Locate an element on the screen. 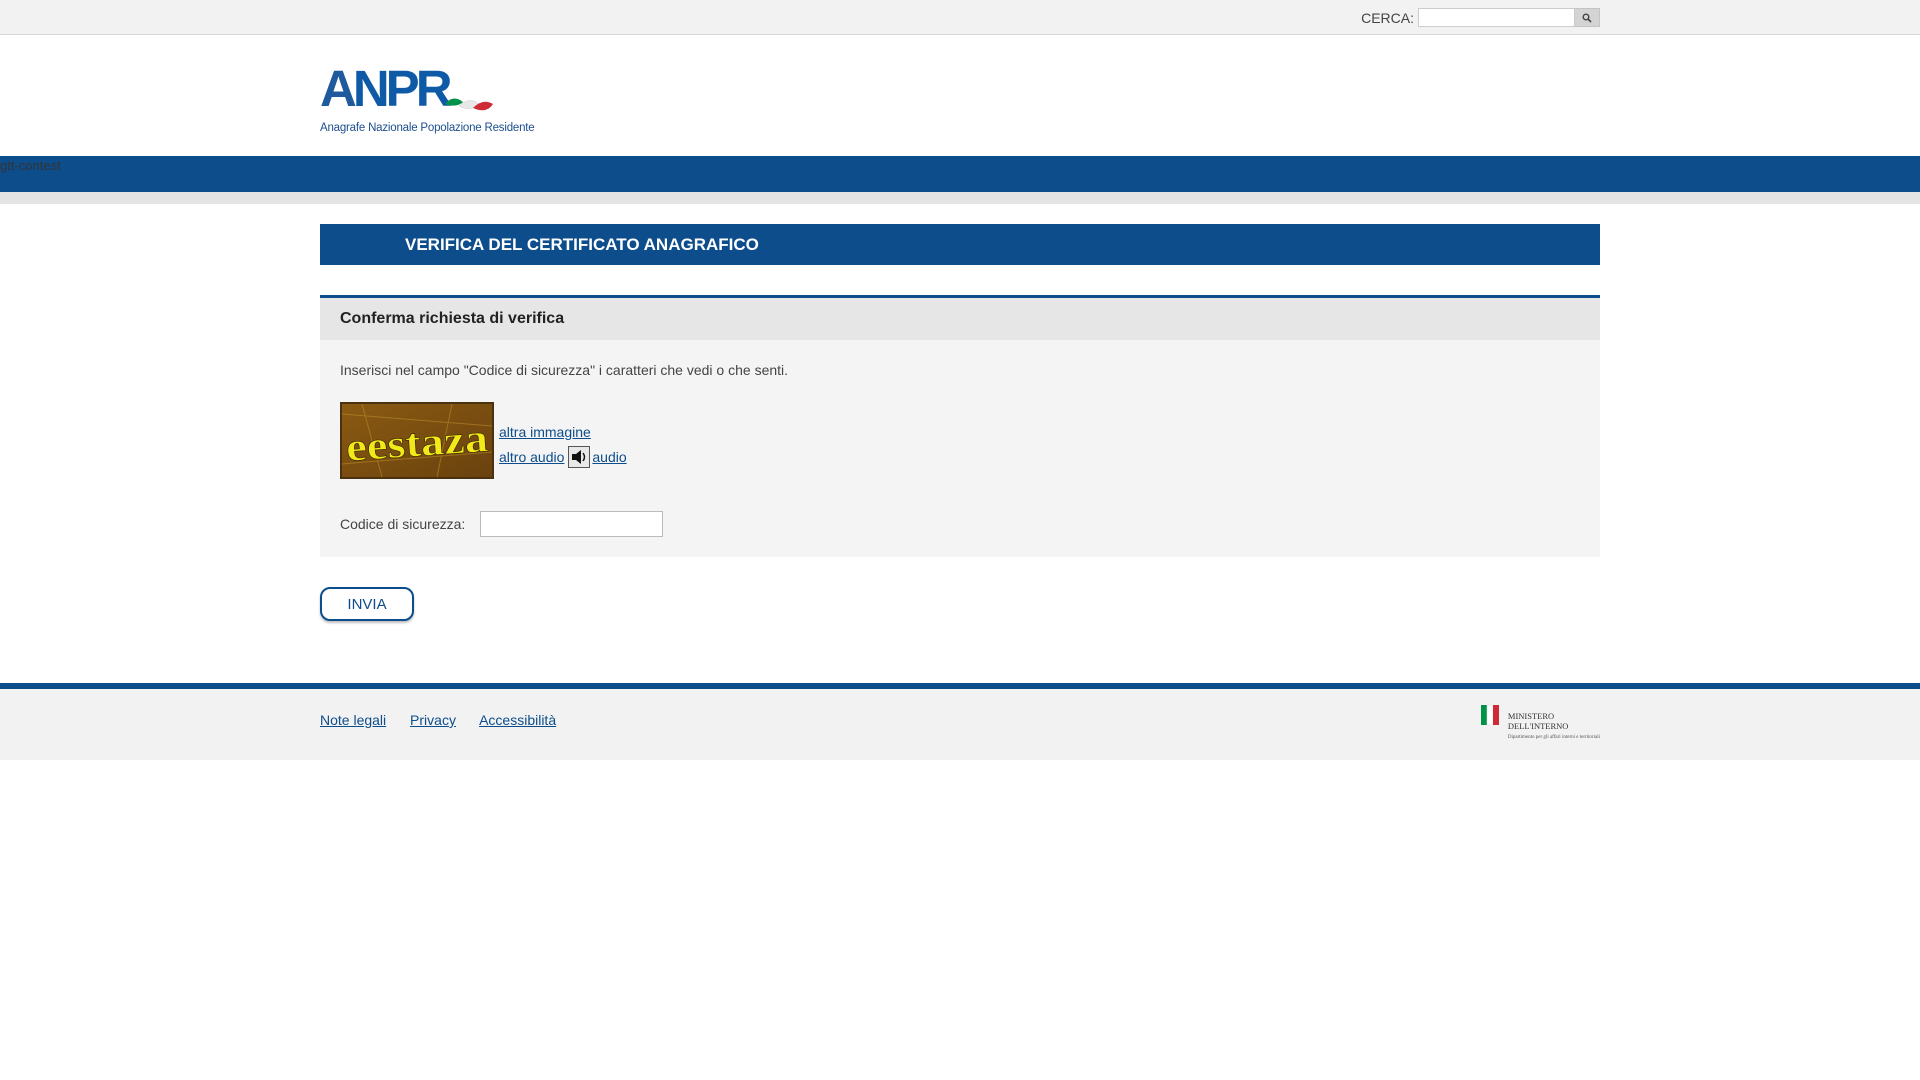 The width and height of the screenshot is (1920, 1080). speaker-icon is located at coordinates (579, 457).